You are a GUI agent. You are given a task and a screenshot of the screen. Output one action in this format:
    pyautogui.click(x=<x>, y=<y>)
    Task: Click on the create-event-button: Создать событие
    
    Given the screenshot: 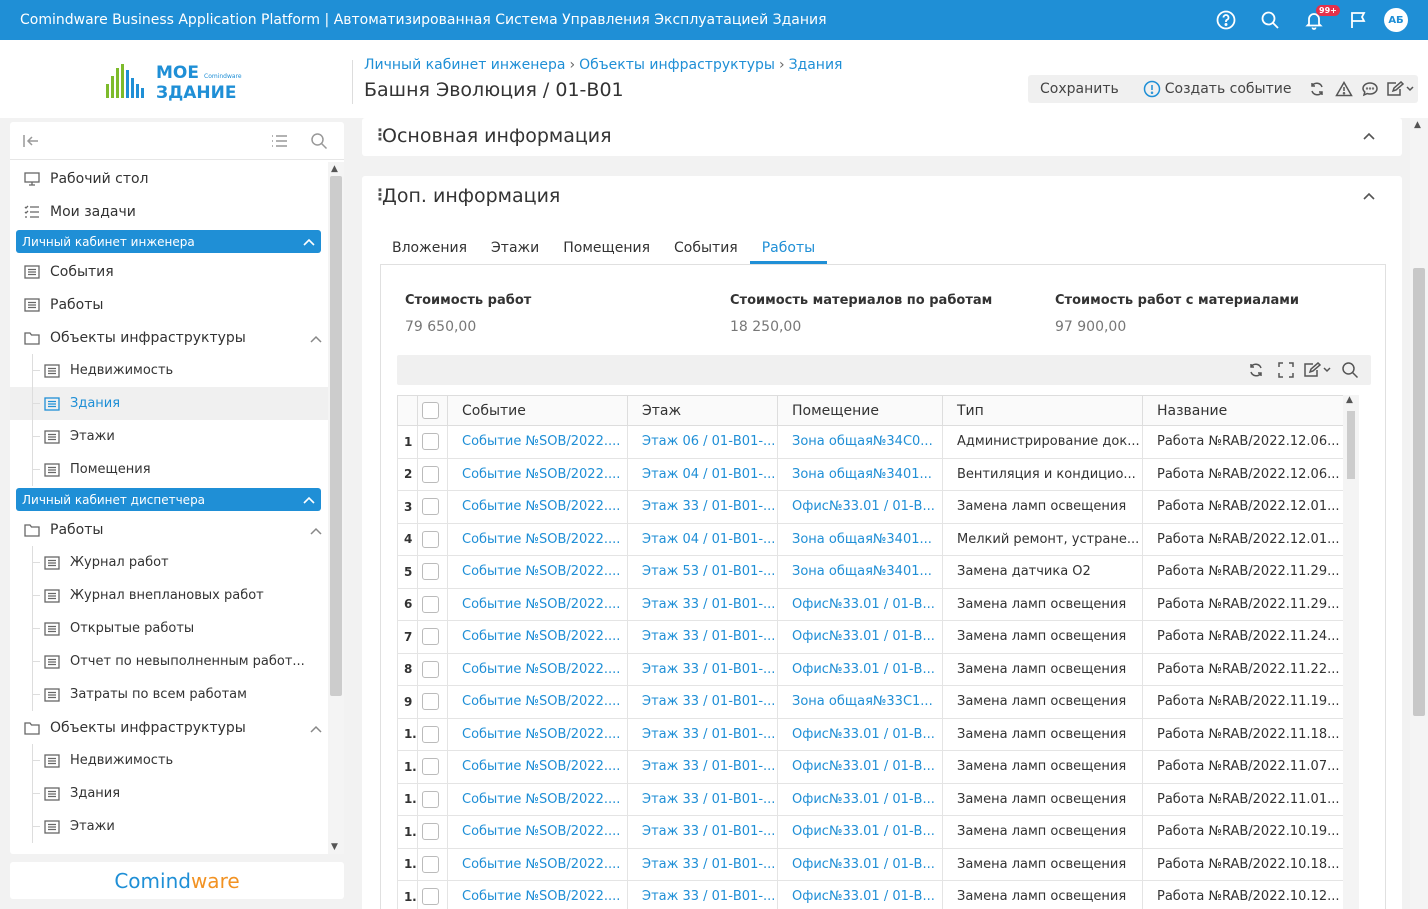 What is the action you would take?
    pyautogui.click(x=1217, y=89)
    